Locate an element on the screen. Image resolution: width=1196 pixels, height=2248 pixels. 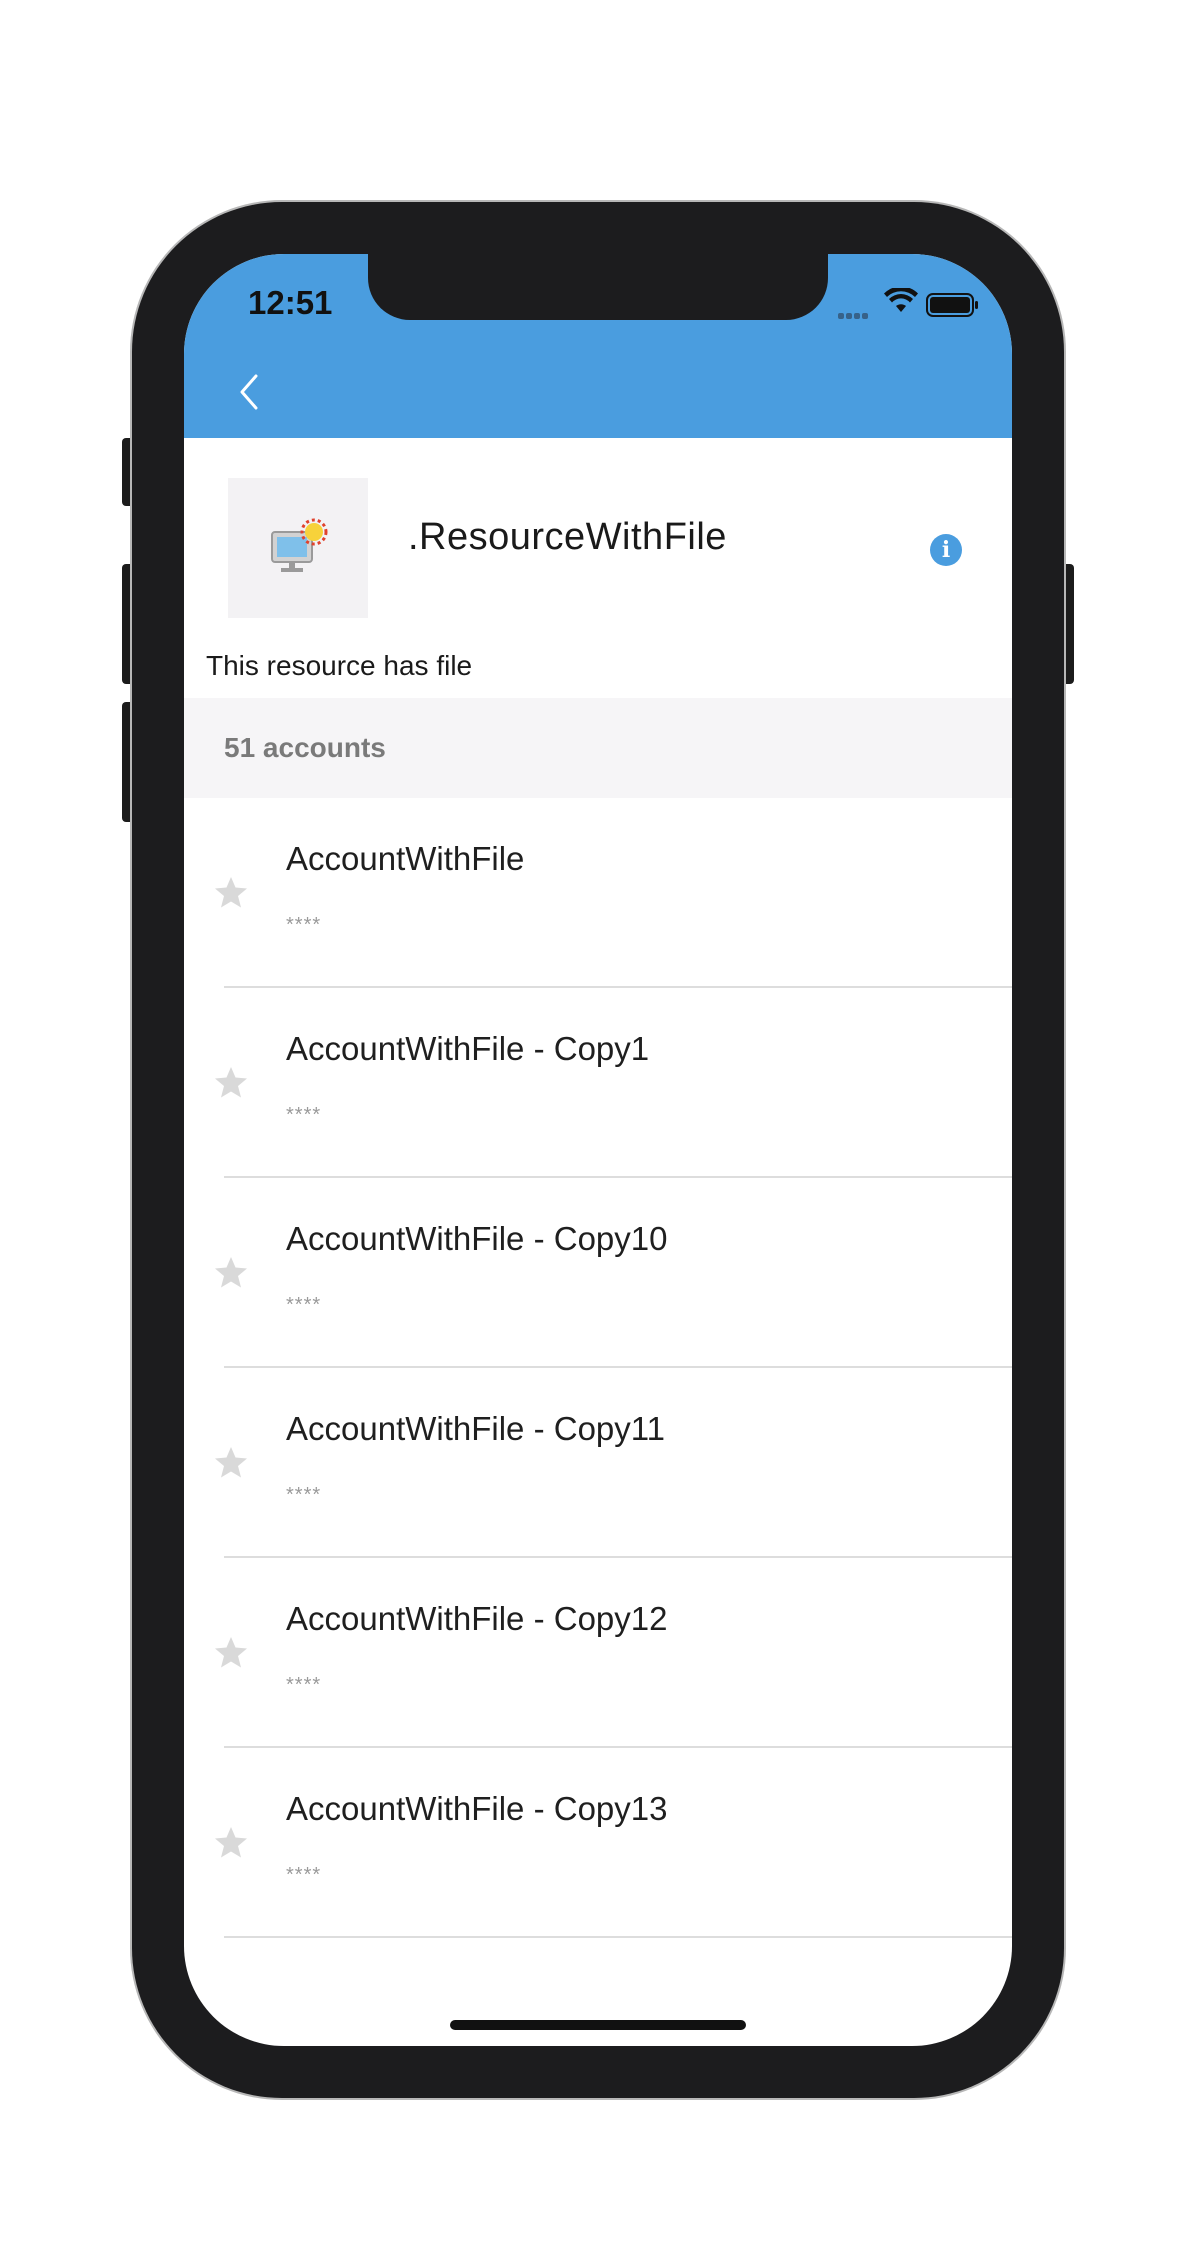
chevron-left-icon is located at coordinates (250, 392).